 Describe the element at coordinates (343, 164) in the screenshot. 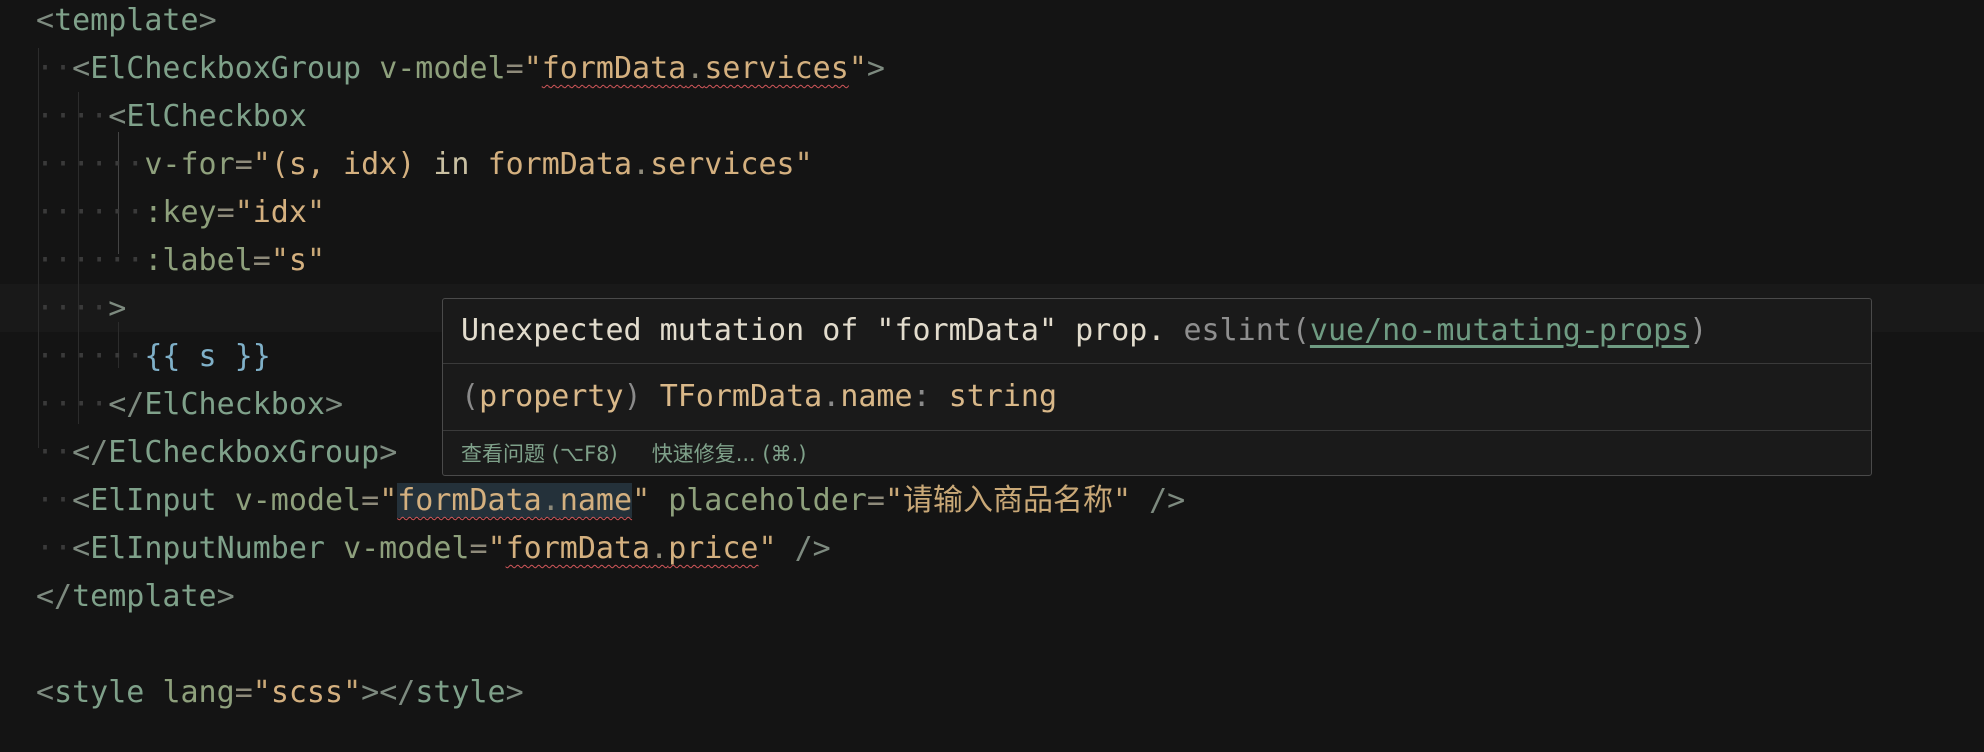

I see `loop-expression: (s, idx)` at that location.